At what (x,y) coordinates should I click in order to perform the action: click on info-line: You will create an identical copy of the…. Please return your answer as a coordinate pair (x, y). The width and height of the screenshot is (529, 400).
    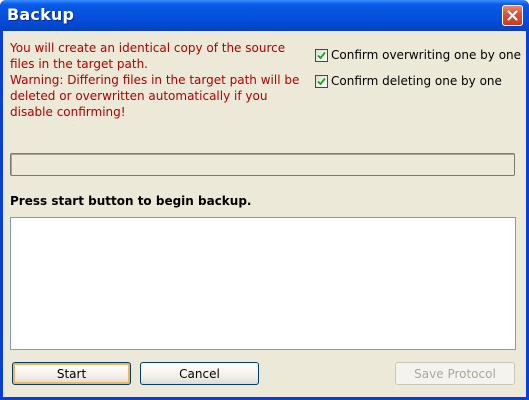
    Looking at the image, I should click on (148, 56).